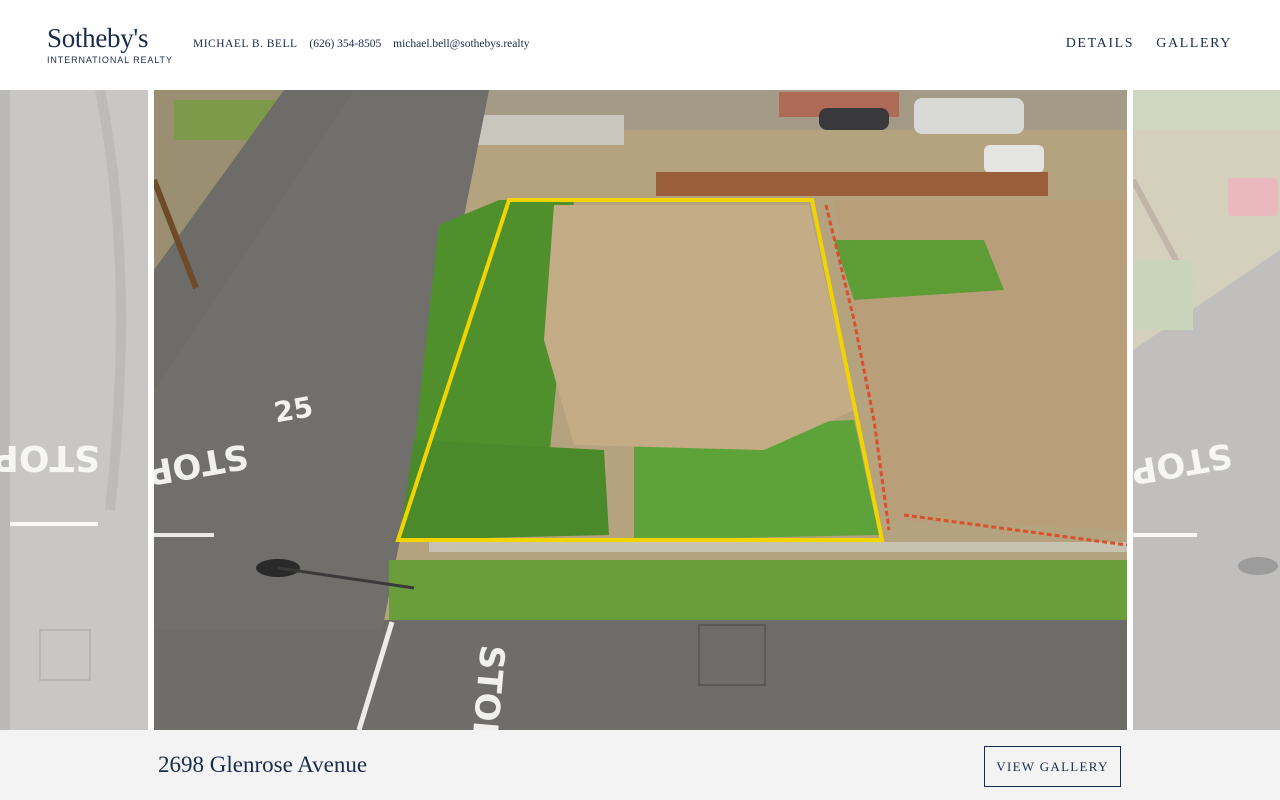  What do you see at coordinates (1140, 44) in the screenshot?
I see `main-nav: DETAILS GALLERY` at bounding box center [1140, 44].